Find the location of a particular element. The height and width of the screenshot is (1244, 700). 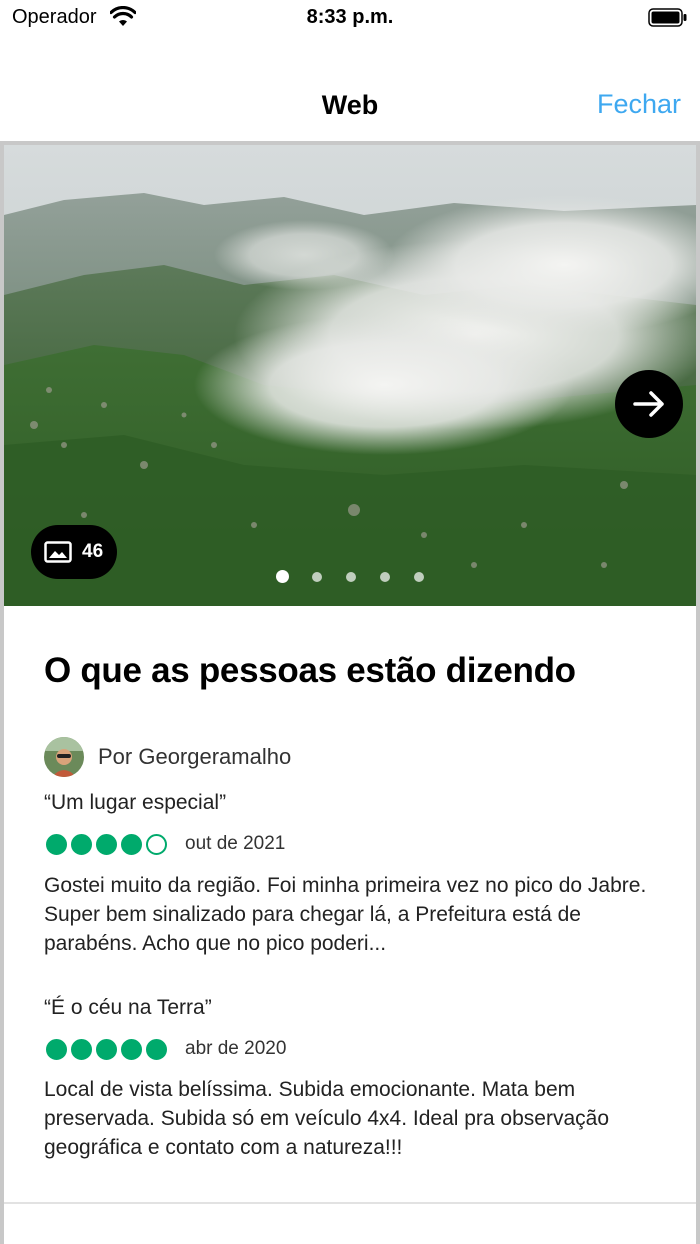

next-photo-button is located at coordinates (649, 404).